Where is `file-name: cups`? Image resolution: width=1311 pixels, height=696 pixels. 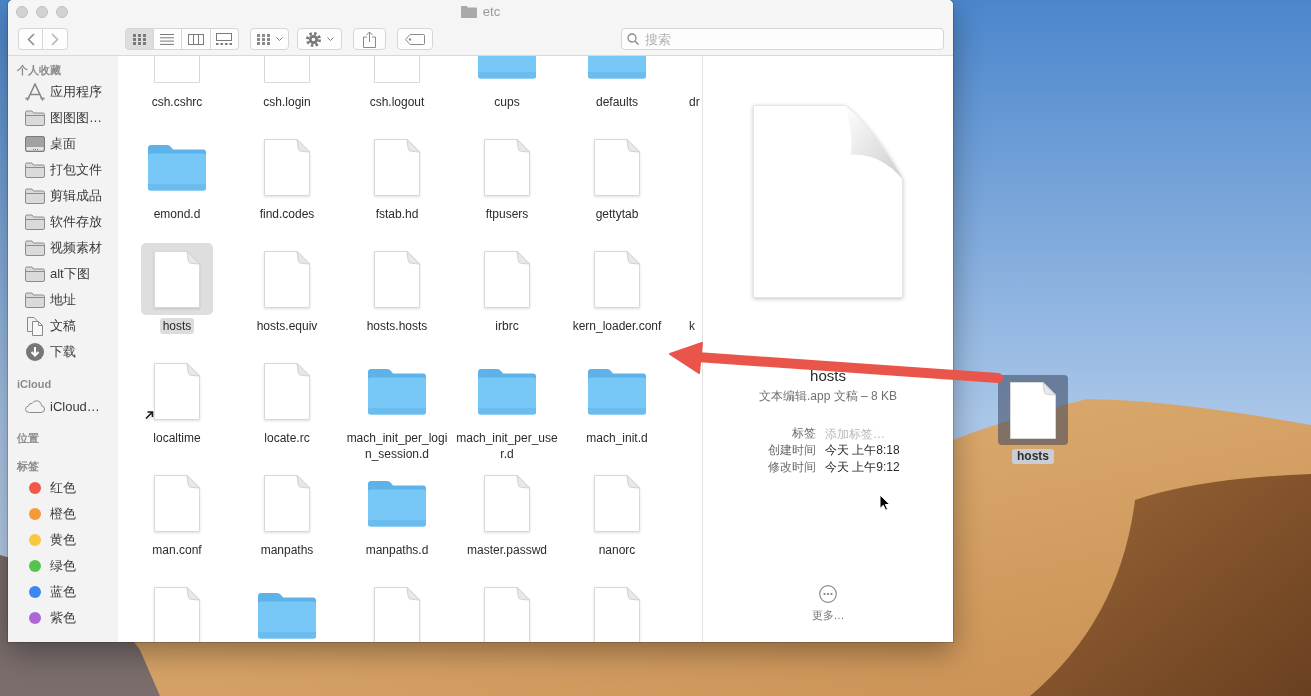 file-name: cups is located at coordinates (507, 102).